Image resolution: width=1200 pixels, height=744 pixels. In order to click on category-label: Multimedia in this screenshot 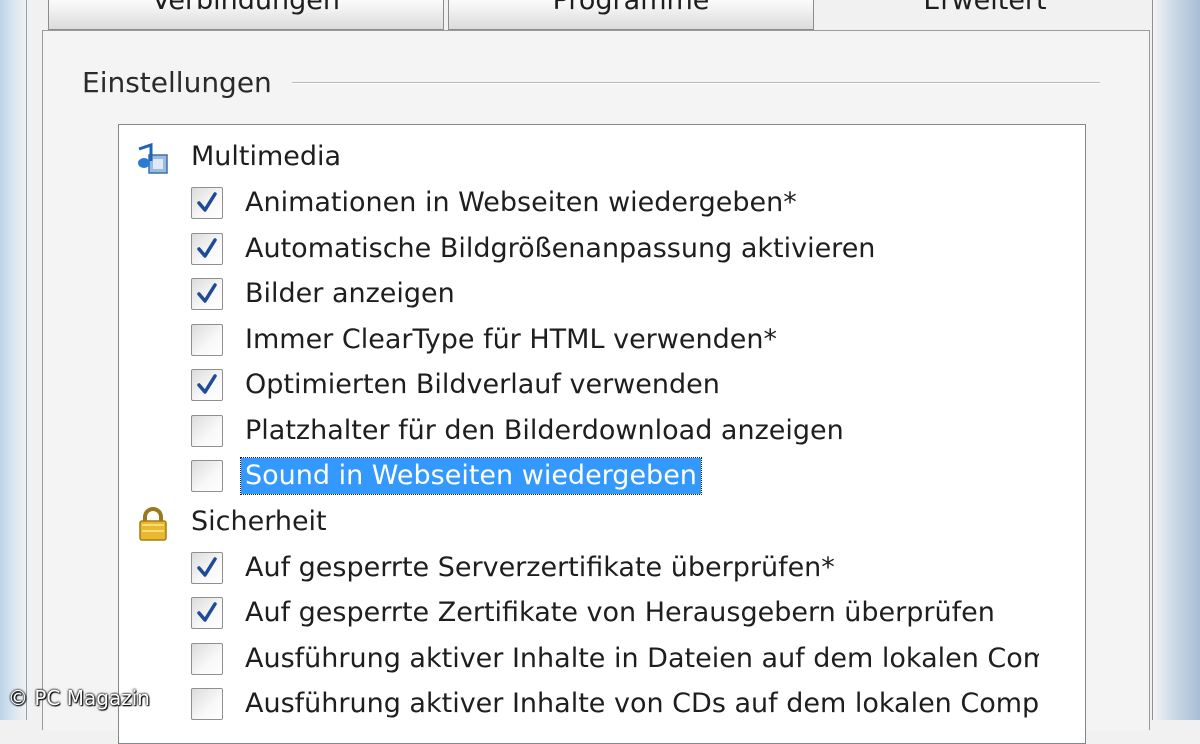, I will do `click(266, 156)`.